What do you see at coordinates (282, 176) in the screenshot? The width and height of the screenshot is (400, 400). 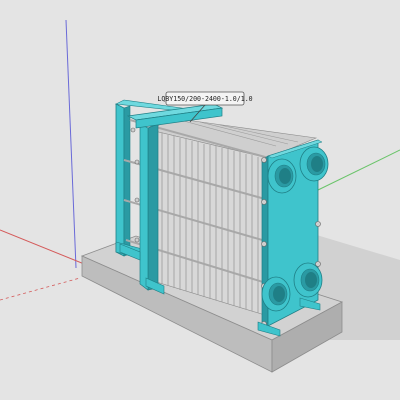 I see `nozzle-top-left` at bounding box center [282, 176].